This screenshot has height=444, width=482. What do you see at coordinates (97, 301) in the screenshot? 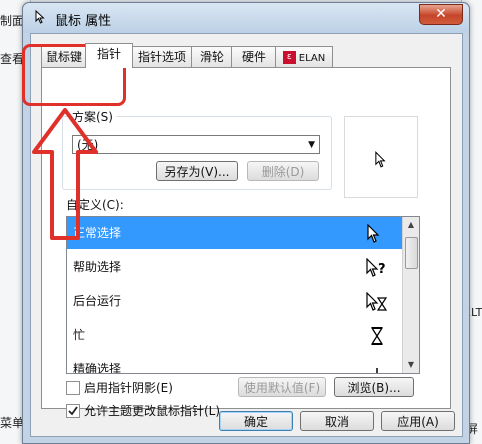
I see `list-item-label: 后台运行` at bounding box center [97, 301].